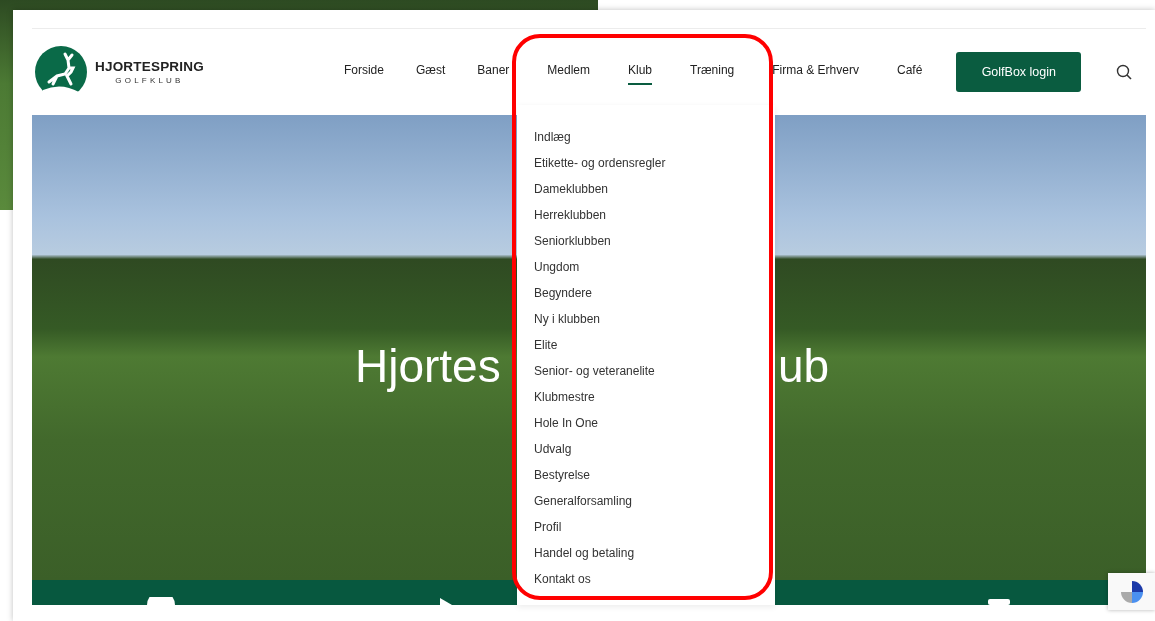 Image resolution: width=1155 pixels, height=621 pixels. I want to click on dropdown-item: Handel og betaling, so click(584, 553).